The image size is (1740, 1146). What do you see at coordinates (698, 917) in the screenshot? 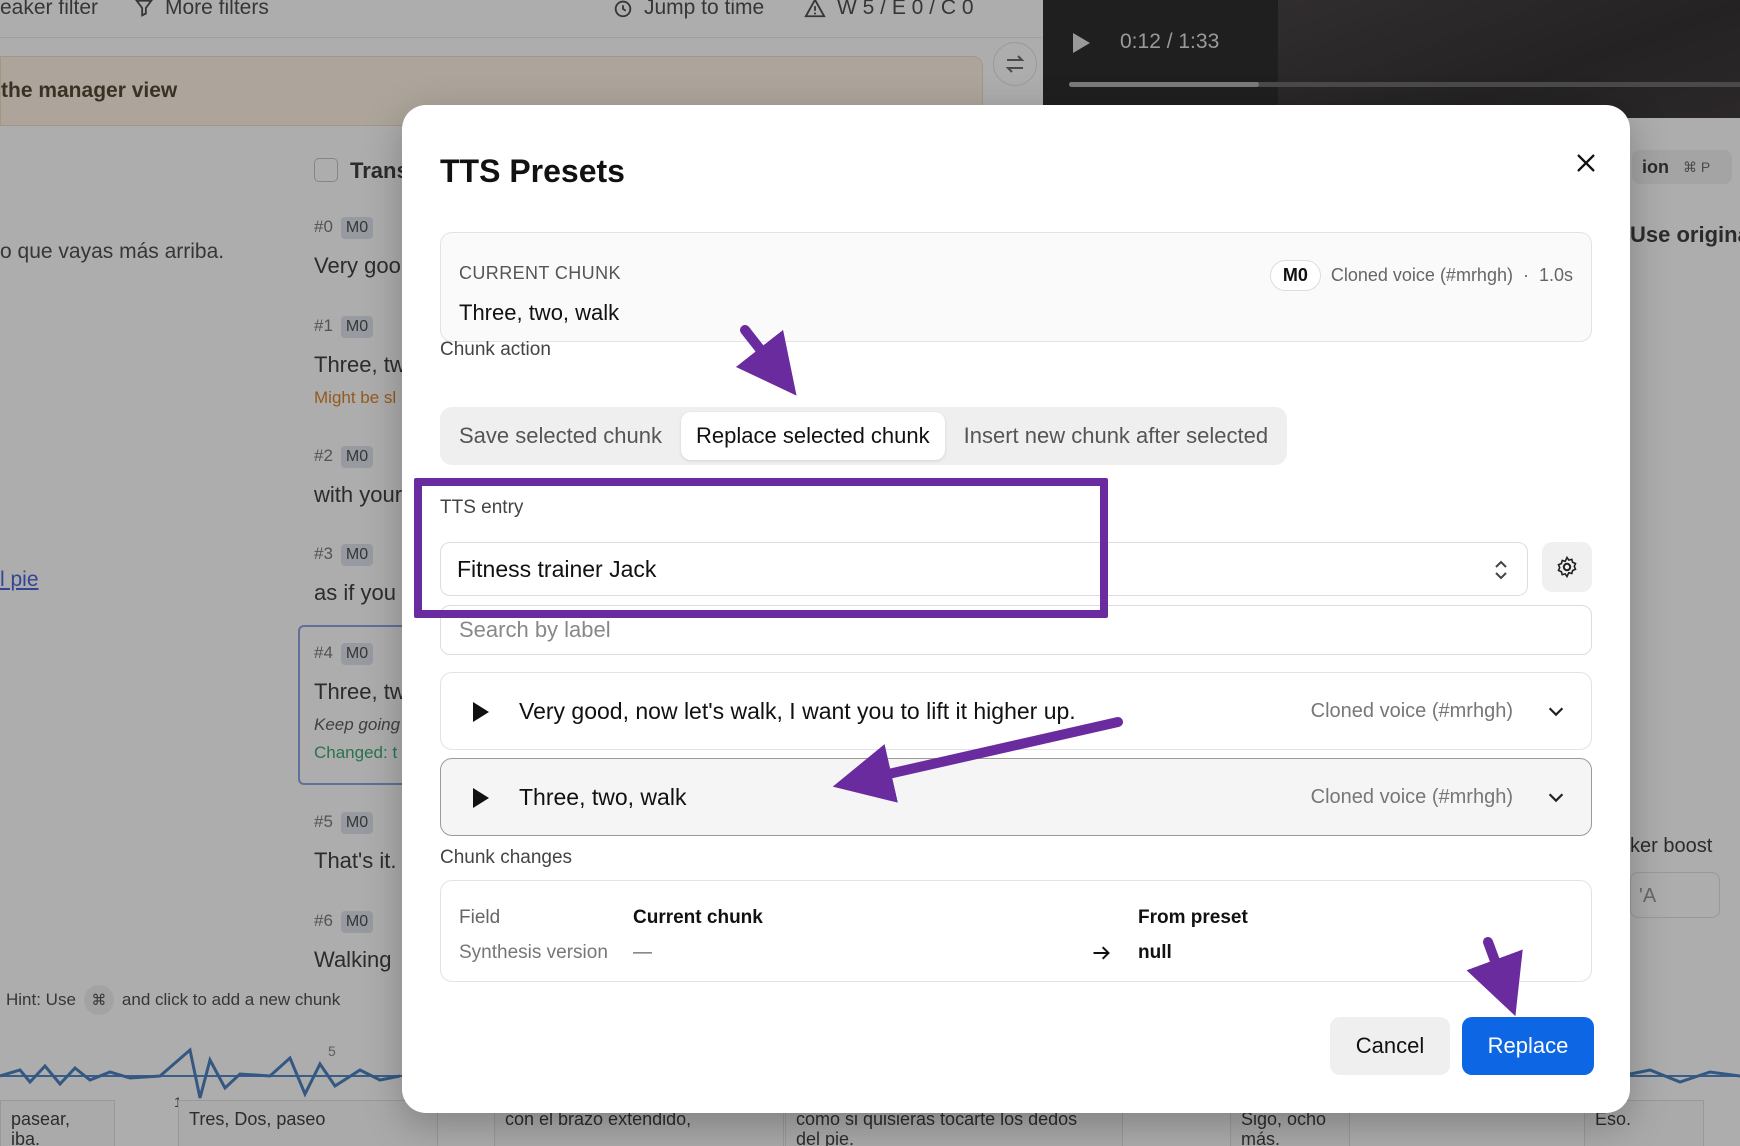
I see `header-current: Current chunk` at bounding box center [698, 917].